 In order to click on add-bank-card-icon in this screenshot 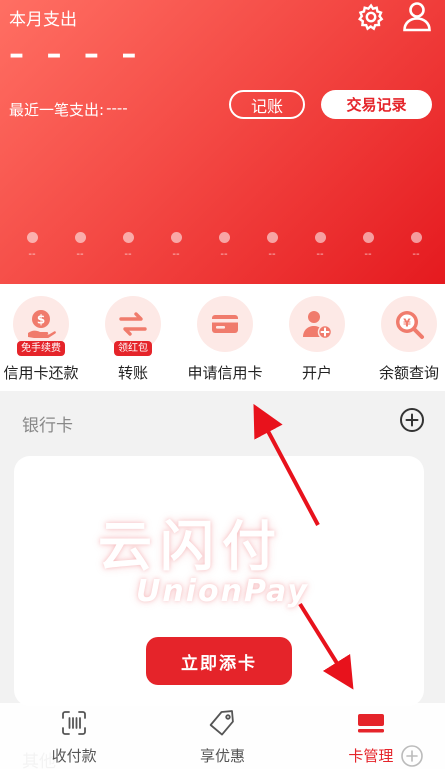, I will do `click(412, 420)`.